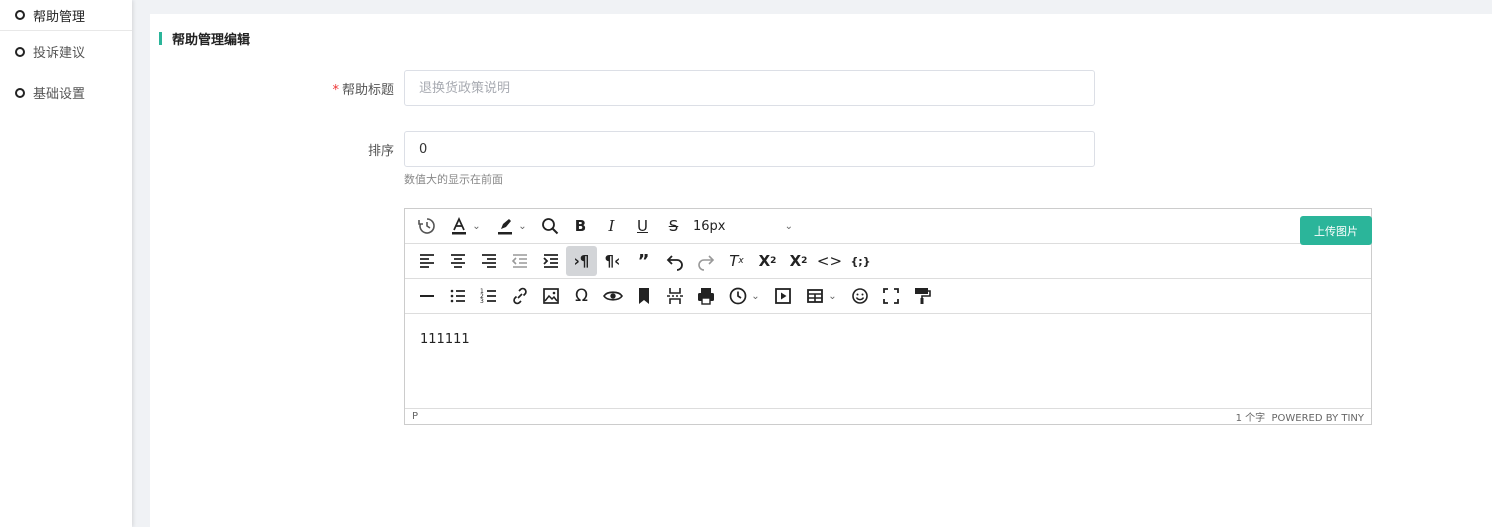 The height and width of the screenshot is (527, 1492). What do you see at coordinates (59, 17) in the screenshot?
I see `sidebar-item-label: 帮助管理` at bounding box center [59, 17].